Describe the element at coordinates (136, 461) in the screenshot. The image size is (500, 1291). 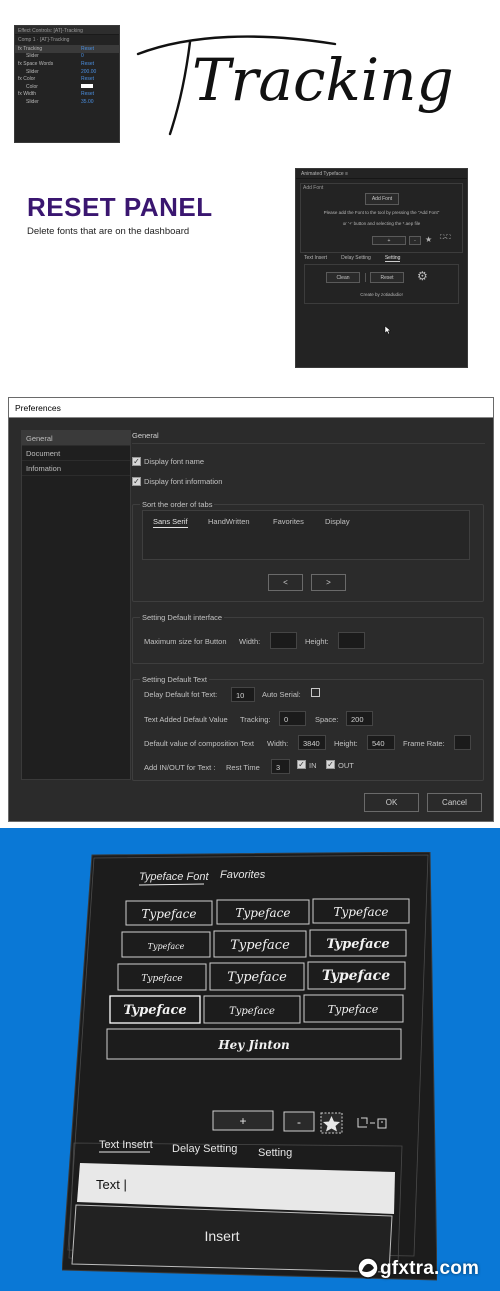
I see `display-font-name-checkbox: ✓` at that location.